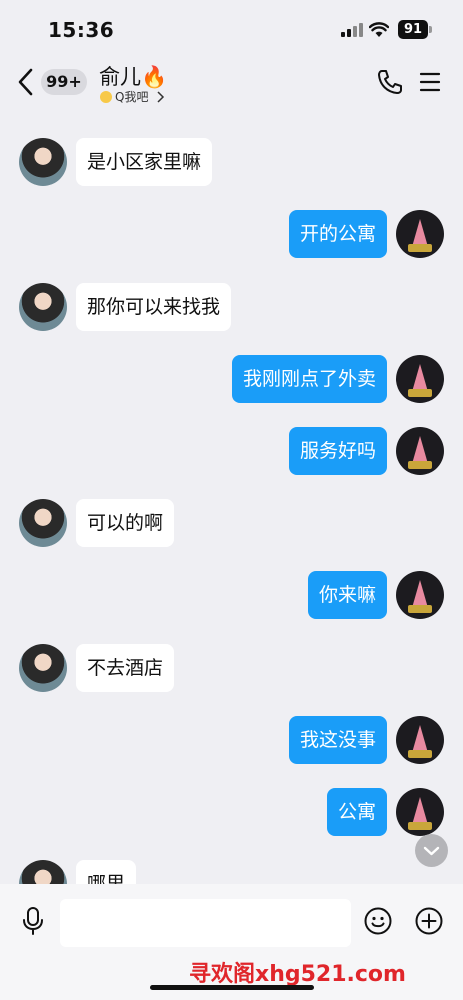 The width and height of the screenshot is (463, 1000). What do you see at coordinates (231, 234) in the screenshot?
I see `message-row: 开的公寓` at bounding box center [231, 234].